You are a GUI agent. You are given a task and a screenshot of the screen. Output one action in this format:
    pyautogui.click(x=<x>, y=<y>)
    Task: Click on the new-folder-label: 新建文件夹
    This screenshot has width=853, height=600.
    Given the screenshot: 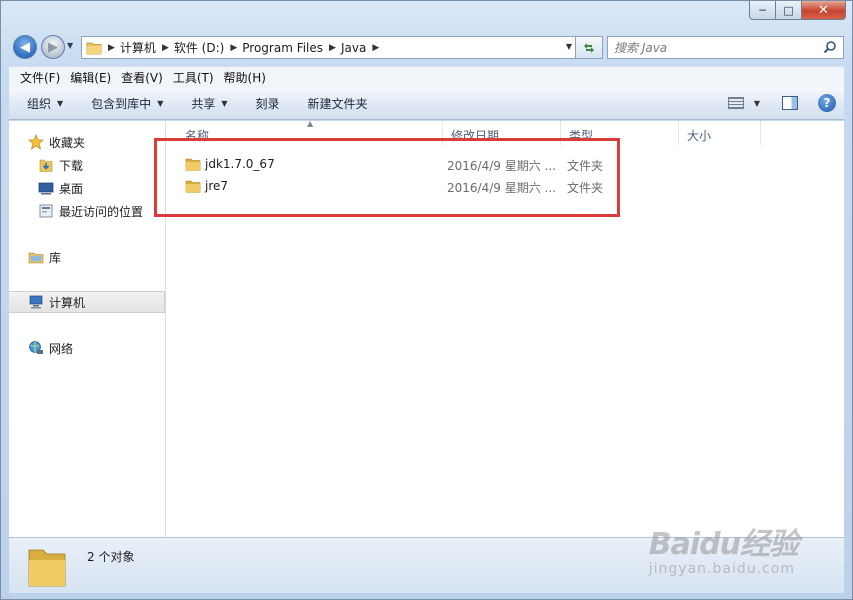 What is the action you would take?
    pyautogui.click(x=337, y=104)
    